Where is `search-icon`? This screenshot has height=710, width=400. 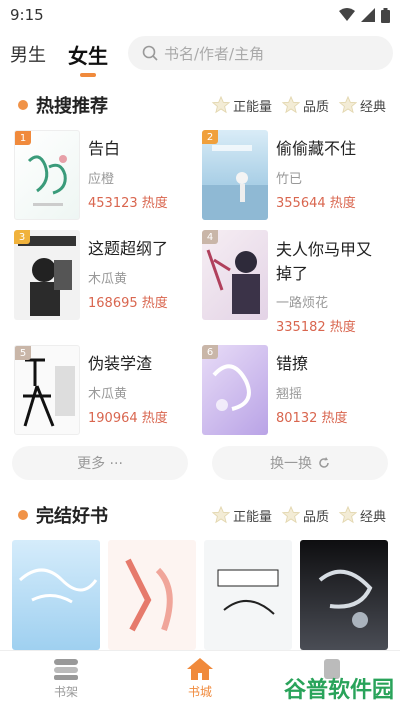 search-icon is located at coordinates (150, 53).